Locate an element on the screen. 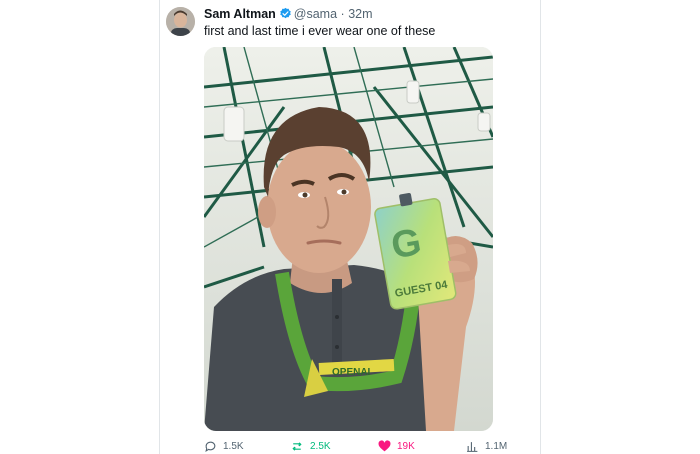 The width and height of the screenshot is (700, 454). tweet-header: Sam Altman @sama · 32m is located at coordinates (288, 15).